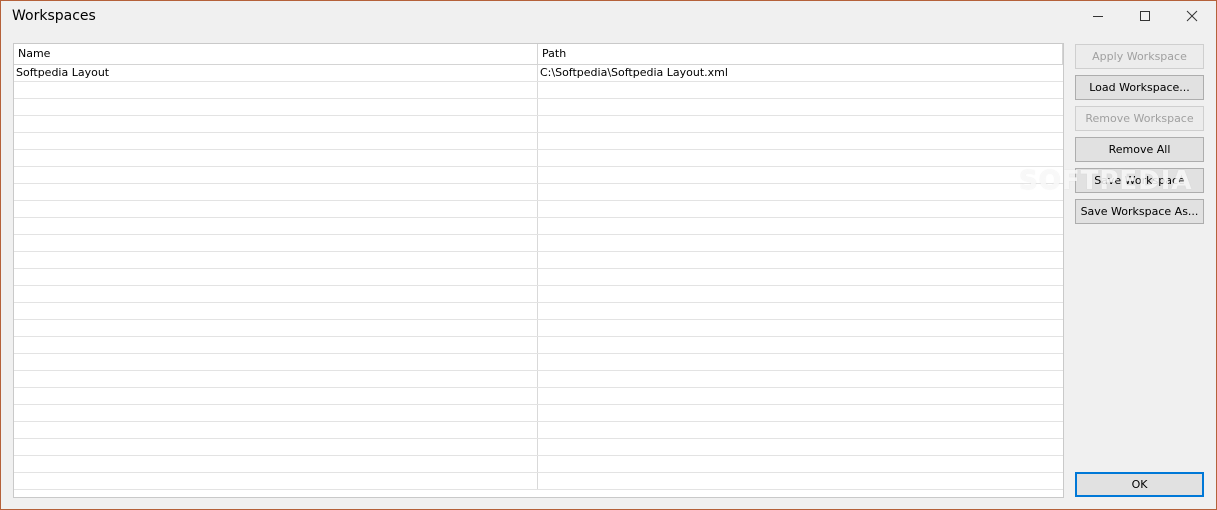 The width and height of the screenshot is (1217, 510). Describe the element at coordinates (1139, 484) in the screenshot. I see `ok-button: OK` at that location.